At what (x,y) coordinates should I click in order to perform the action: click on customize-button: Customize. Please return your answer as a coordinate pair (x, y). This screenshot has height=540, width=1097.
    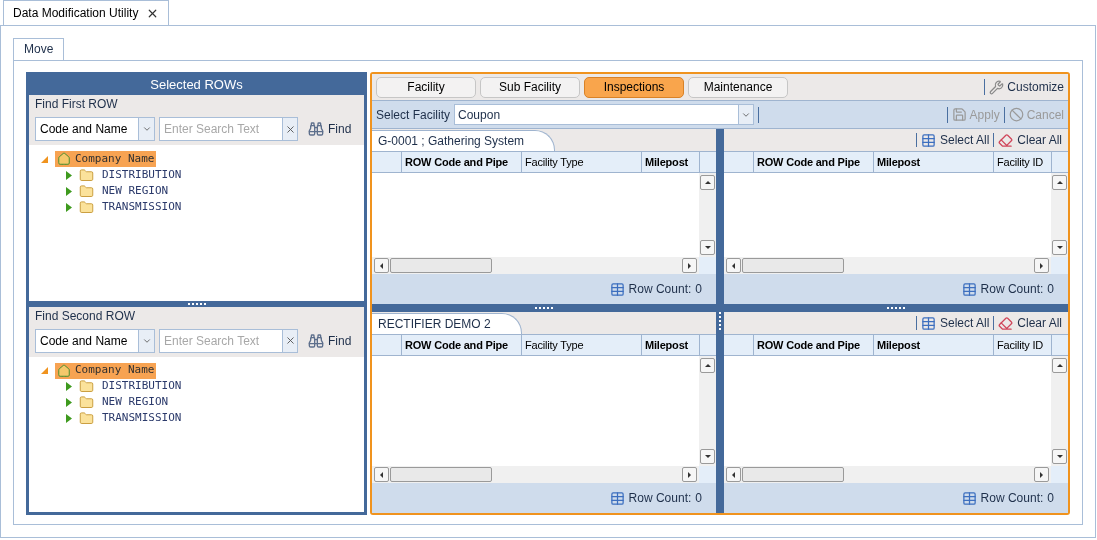
    Looking at the image, I should click on (1026, 87).